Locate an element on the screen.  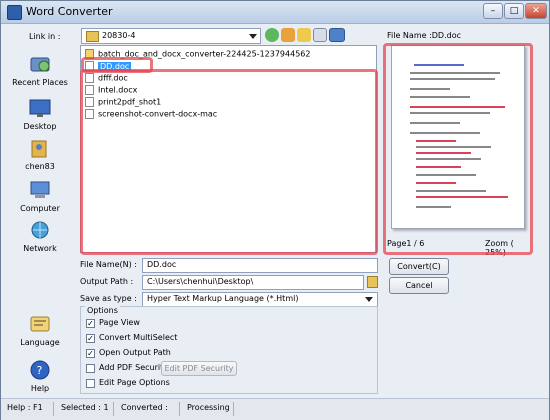
file-name-label: File Name(N) : is located at coordinates (108, 264).